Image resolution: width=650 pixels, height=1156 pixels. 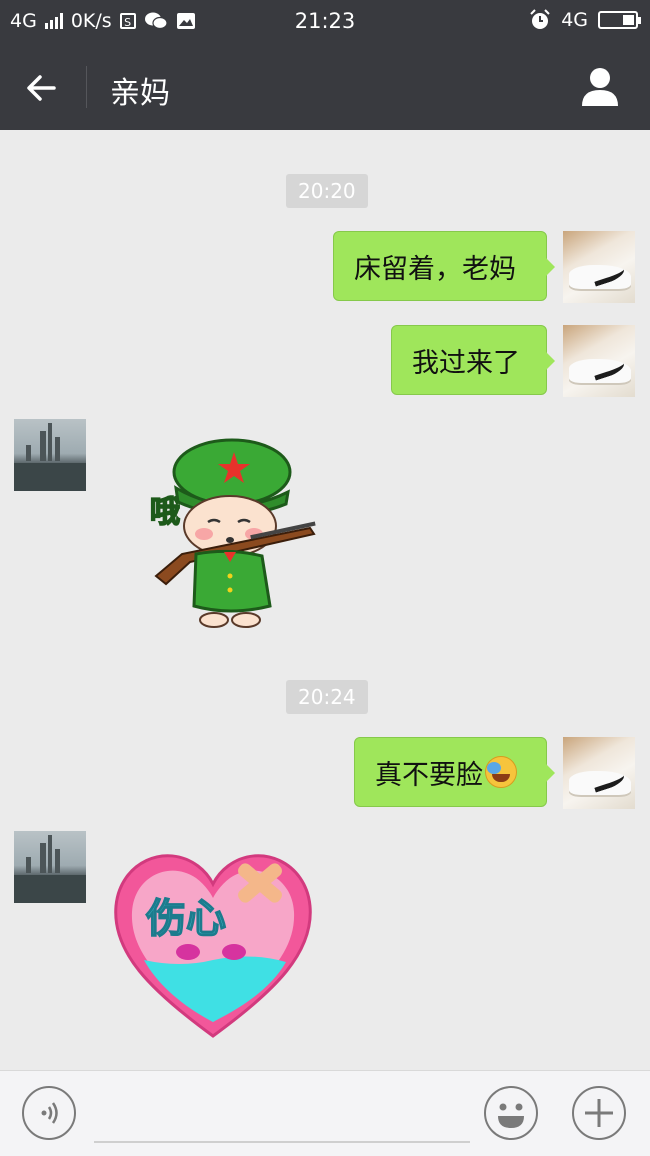 I want to click on emoji-button, so click(x=511, y=1113).